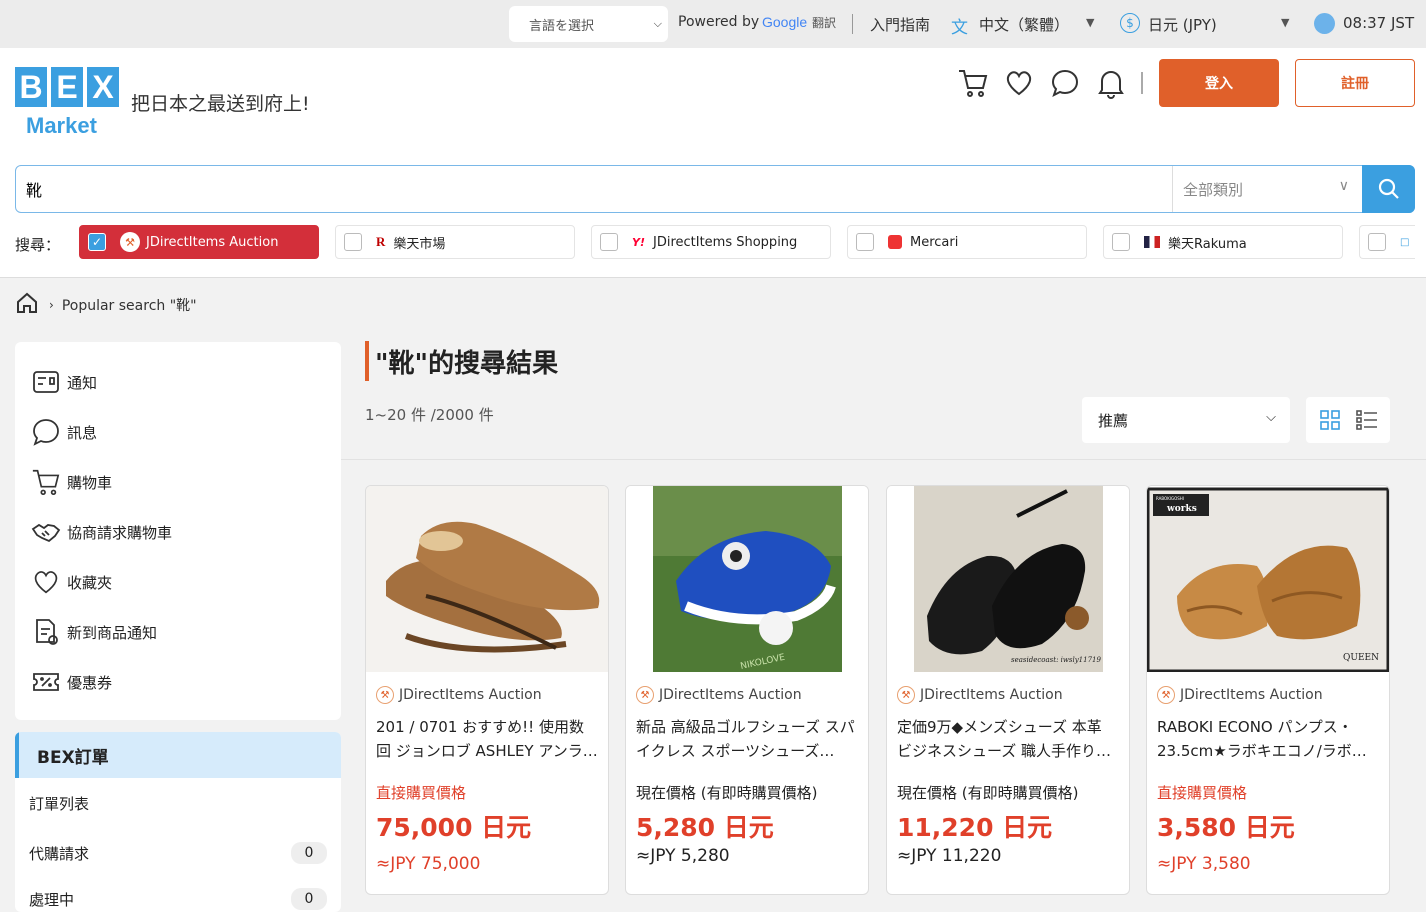  I want to click on sidebar-item-label: 通知, so click(82, 382).